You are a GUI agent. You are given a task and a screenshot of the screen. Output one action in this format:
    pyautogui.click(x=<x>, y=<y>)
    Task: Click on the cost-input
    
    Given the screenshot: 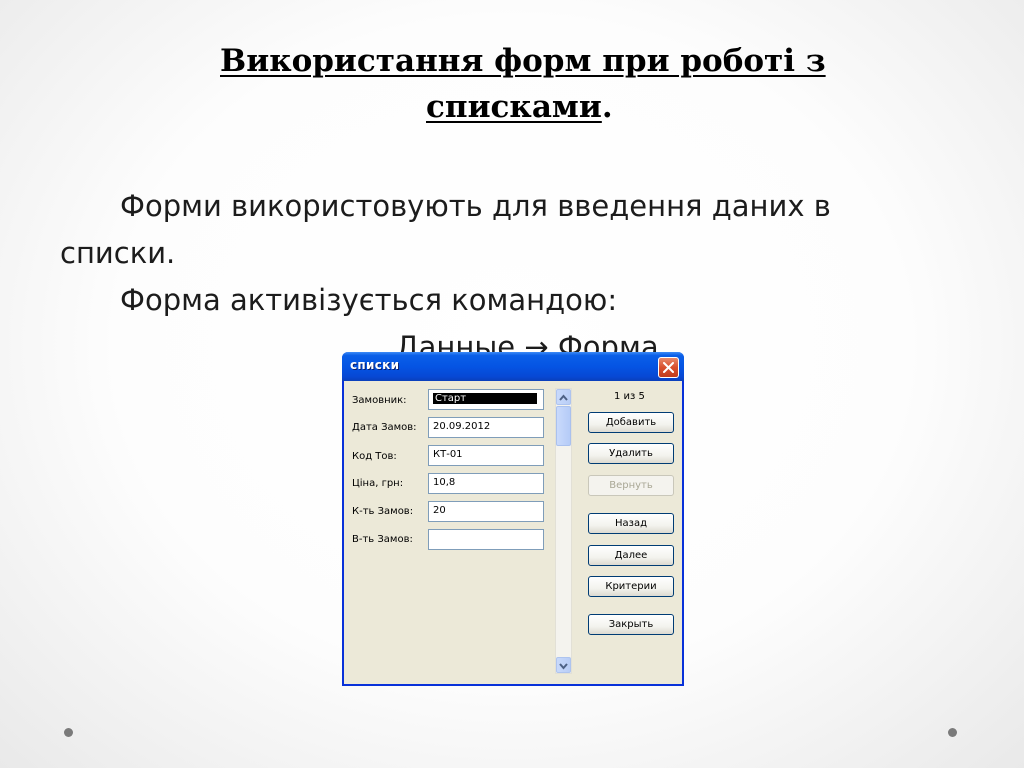 What is the action you would take?
    pyautogui.click(x=486, y=539)
    